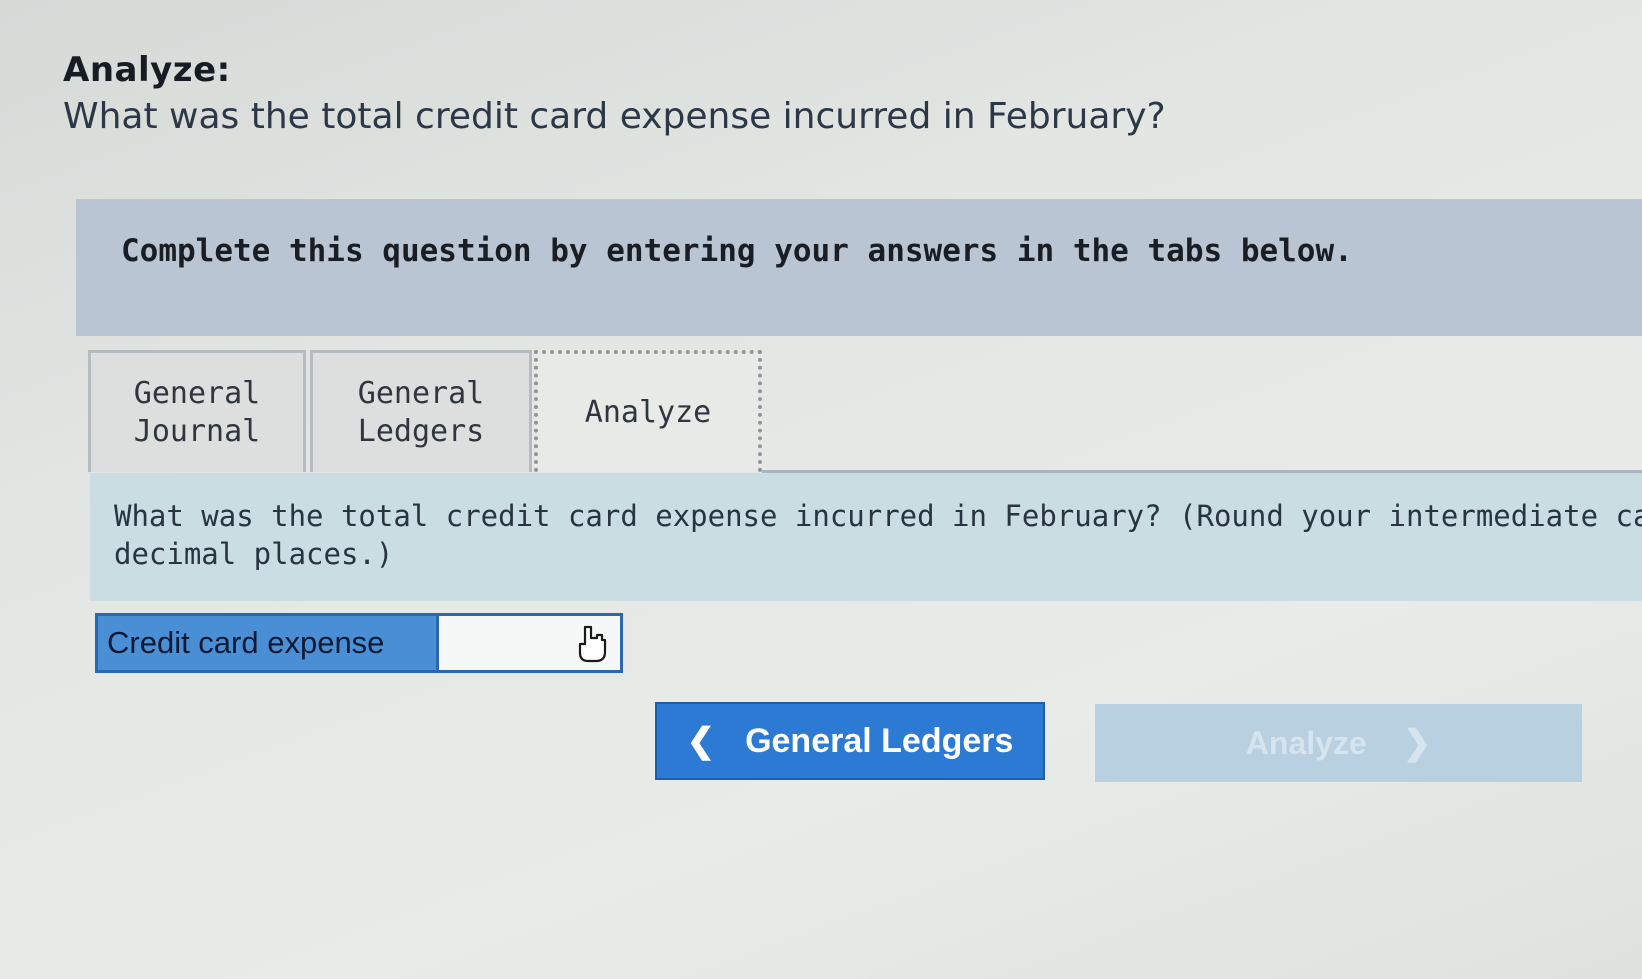 Image resolution: width=1642 pixels, height=979 pixels. I want to click on section-title: Analyze:, so click(147, 70).